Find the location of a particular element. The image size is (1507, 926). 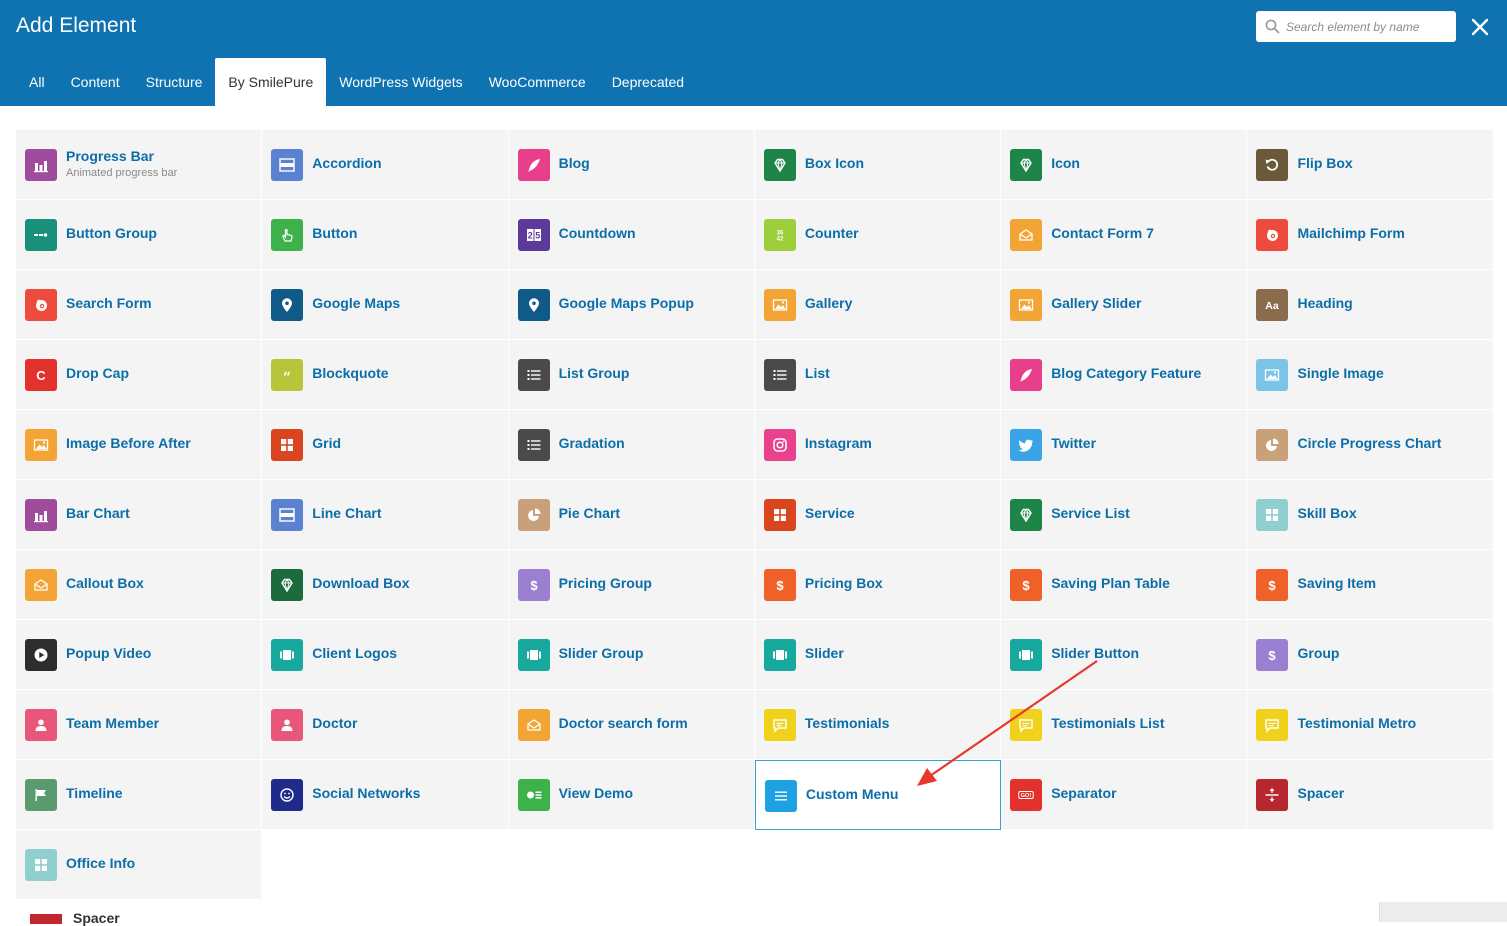

element-card-box-icon: Box Icon is located at coordinates (878, 165).